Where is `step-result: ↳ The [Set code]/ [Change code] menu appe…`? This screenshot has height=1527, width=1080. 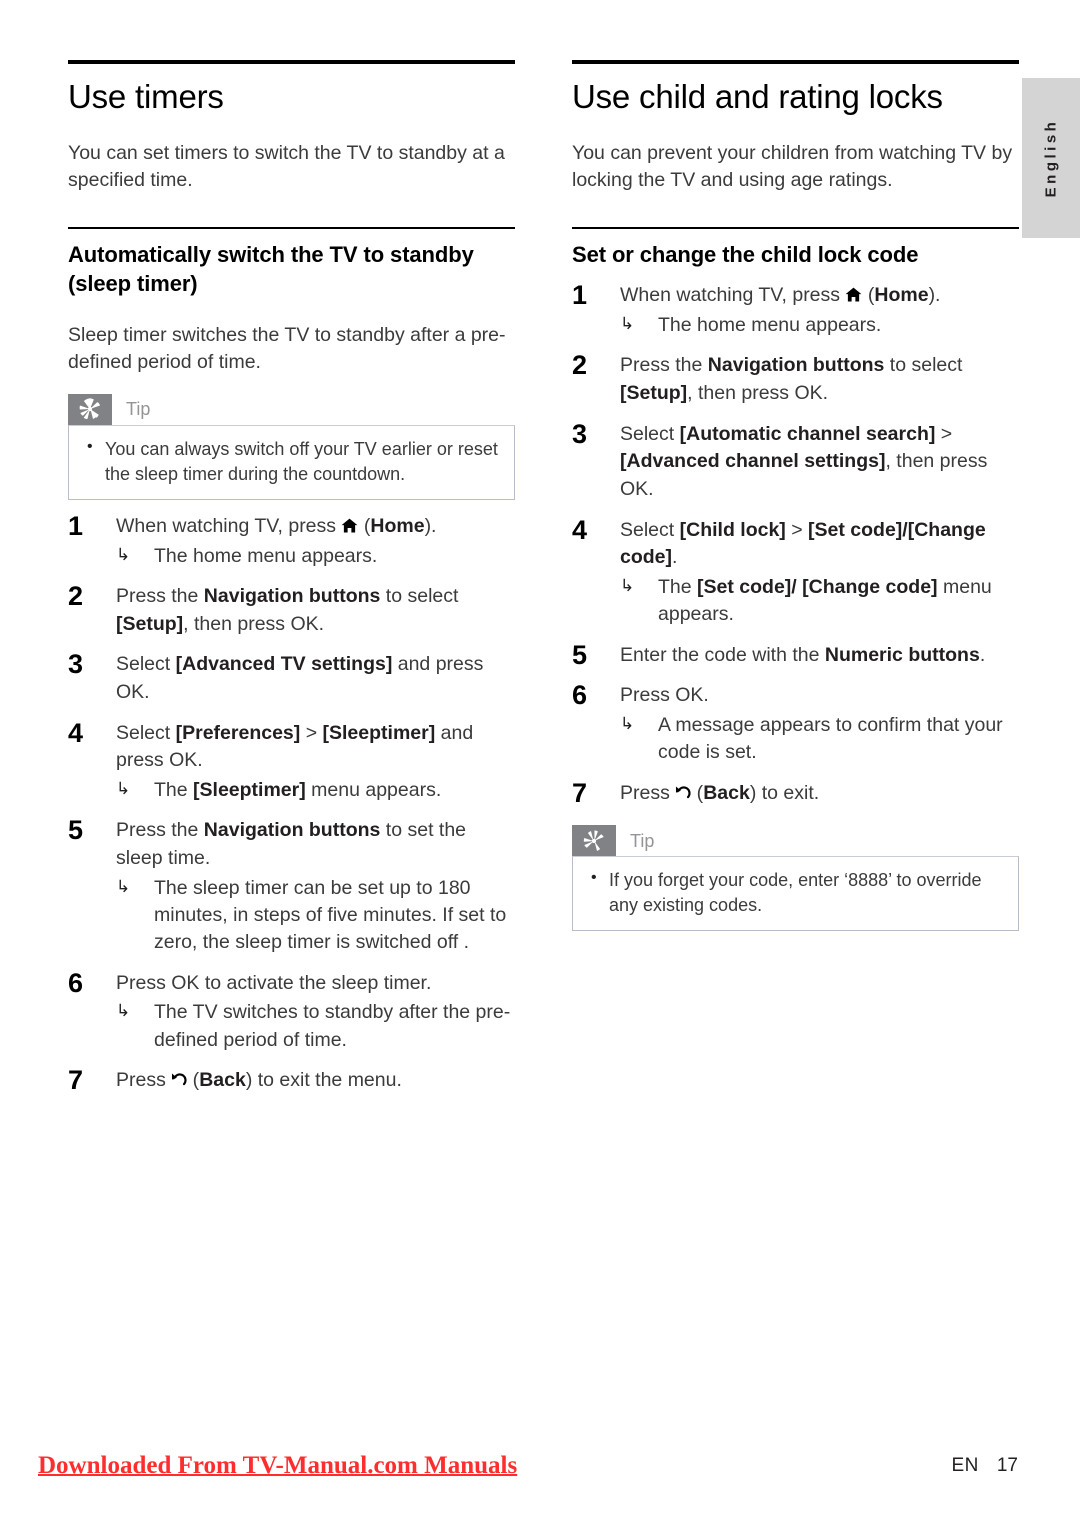 step-result: ↳ The [Set code]/ [Change code] menu appe… is located at coordinates (806, 601).